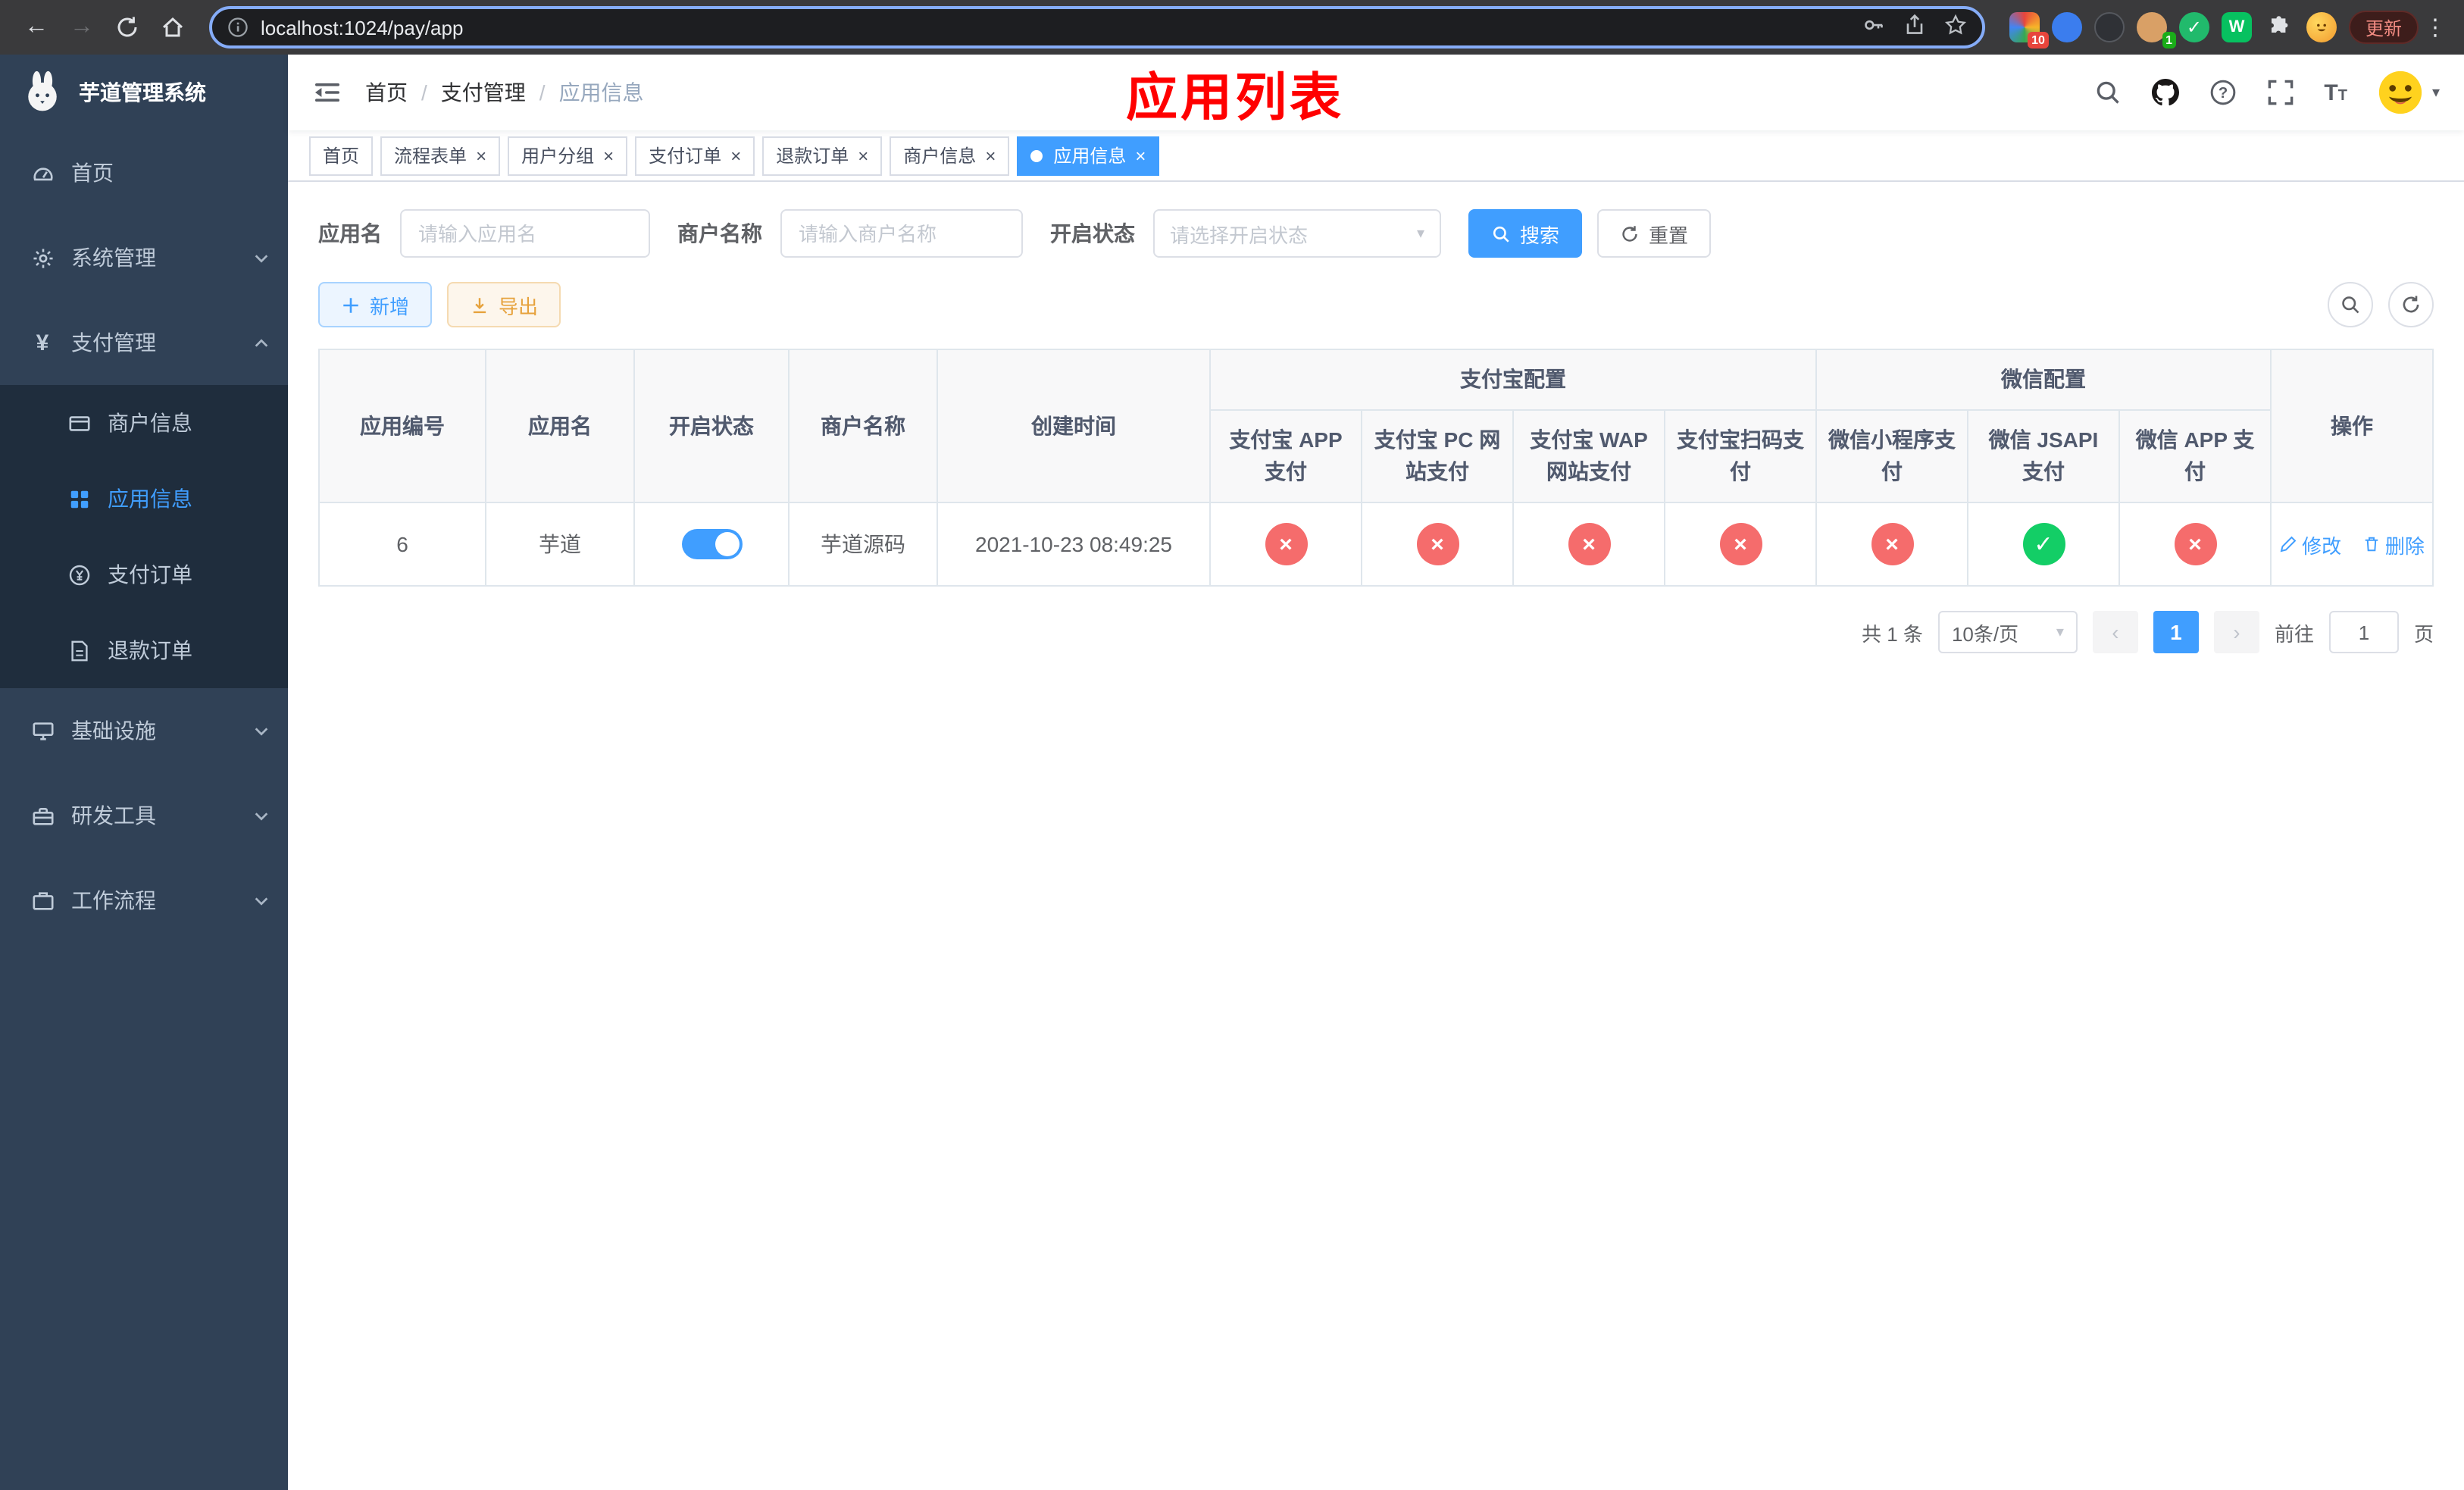 This screenshot has height=1490, width=2464. I want to click on reload-icon, so click(127, 27).